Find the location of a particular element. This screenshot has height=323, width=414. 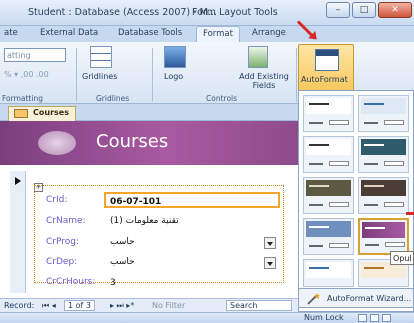

minimize-button: – is located at coordinates (338, 10).